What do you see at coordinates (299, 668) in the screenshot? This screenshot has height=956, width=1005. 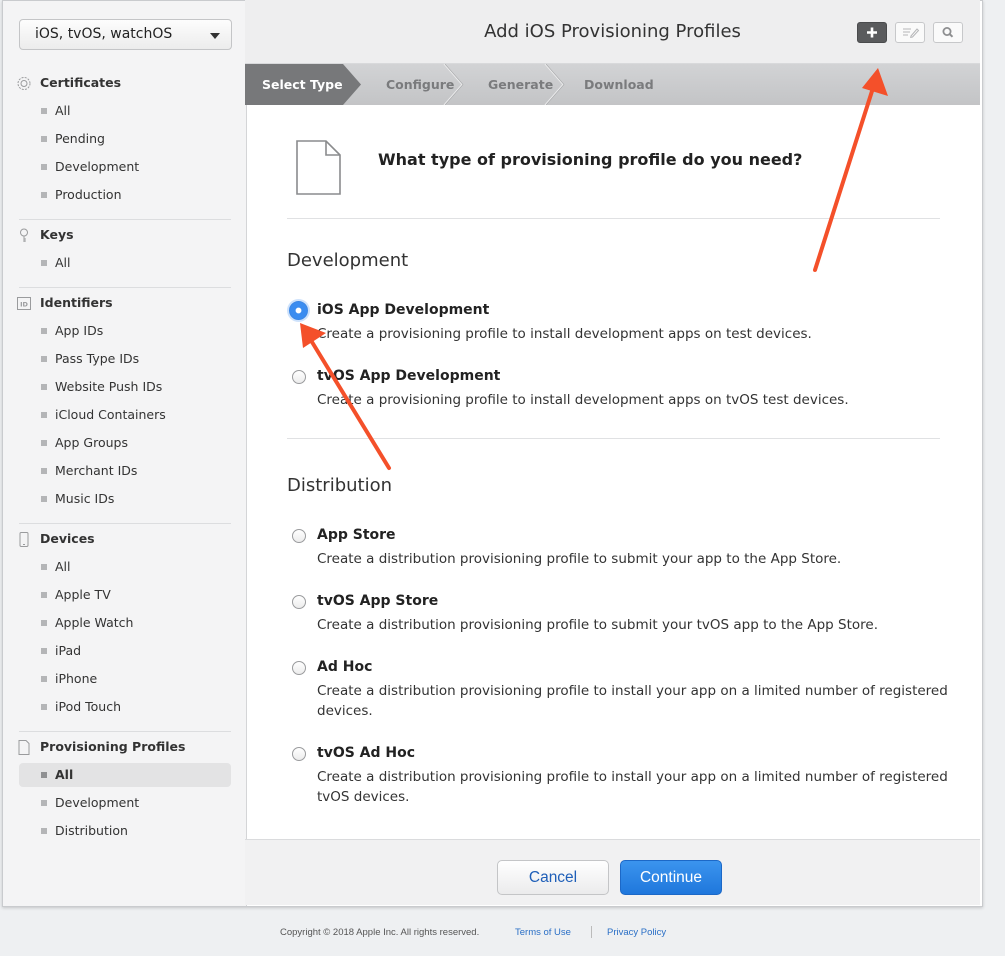 I see `radio-ad-hoc` at bounding box center [299, 668].